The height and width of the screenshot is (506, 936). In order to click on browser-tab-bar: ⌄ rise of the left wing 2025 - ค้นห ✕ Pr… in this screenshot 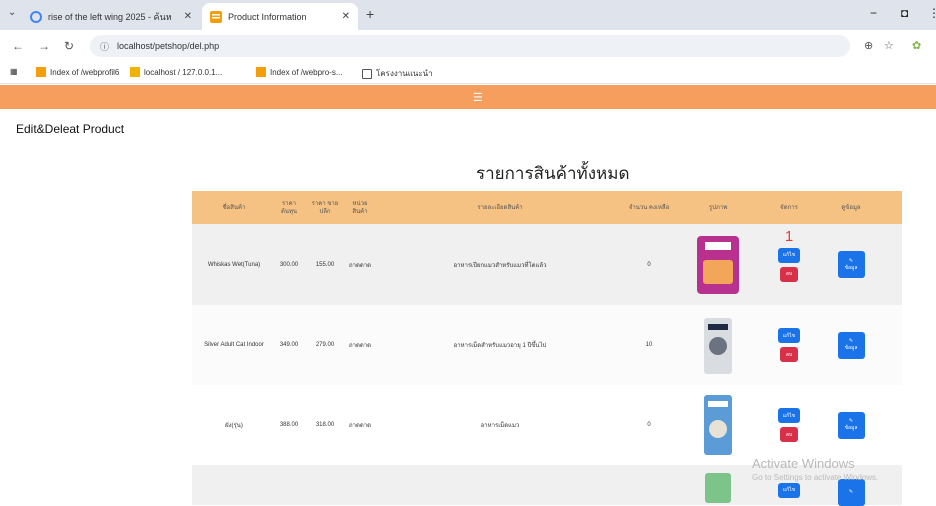, I will do `click(468, 15)`.